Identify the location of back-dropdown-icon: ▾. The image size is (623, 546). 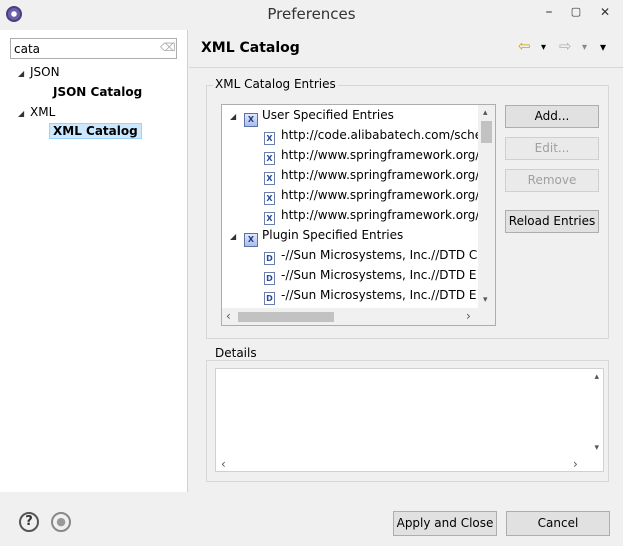
(543, 47).